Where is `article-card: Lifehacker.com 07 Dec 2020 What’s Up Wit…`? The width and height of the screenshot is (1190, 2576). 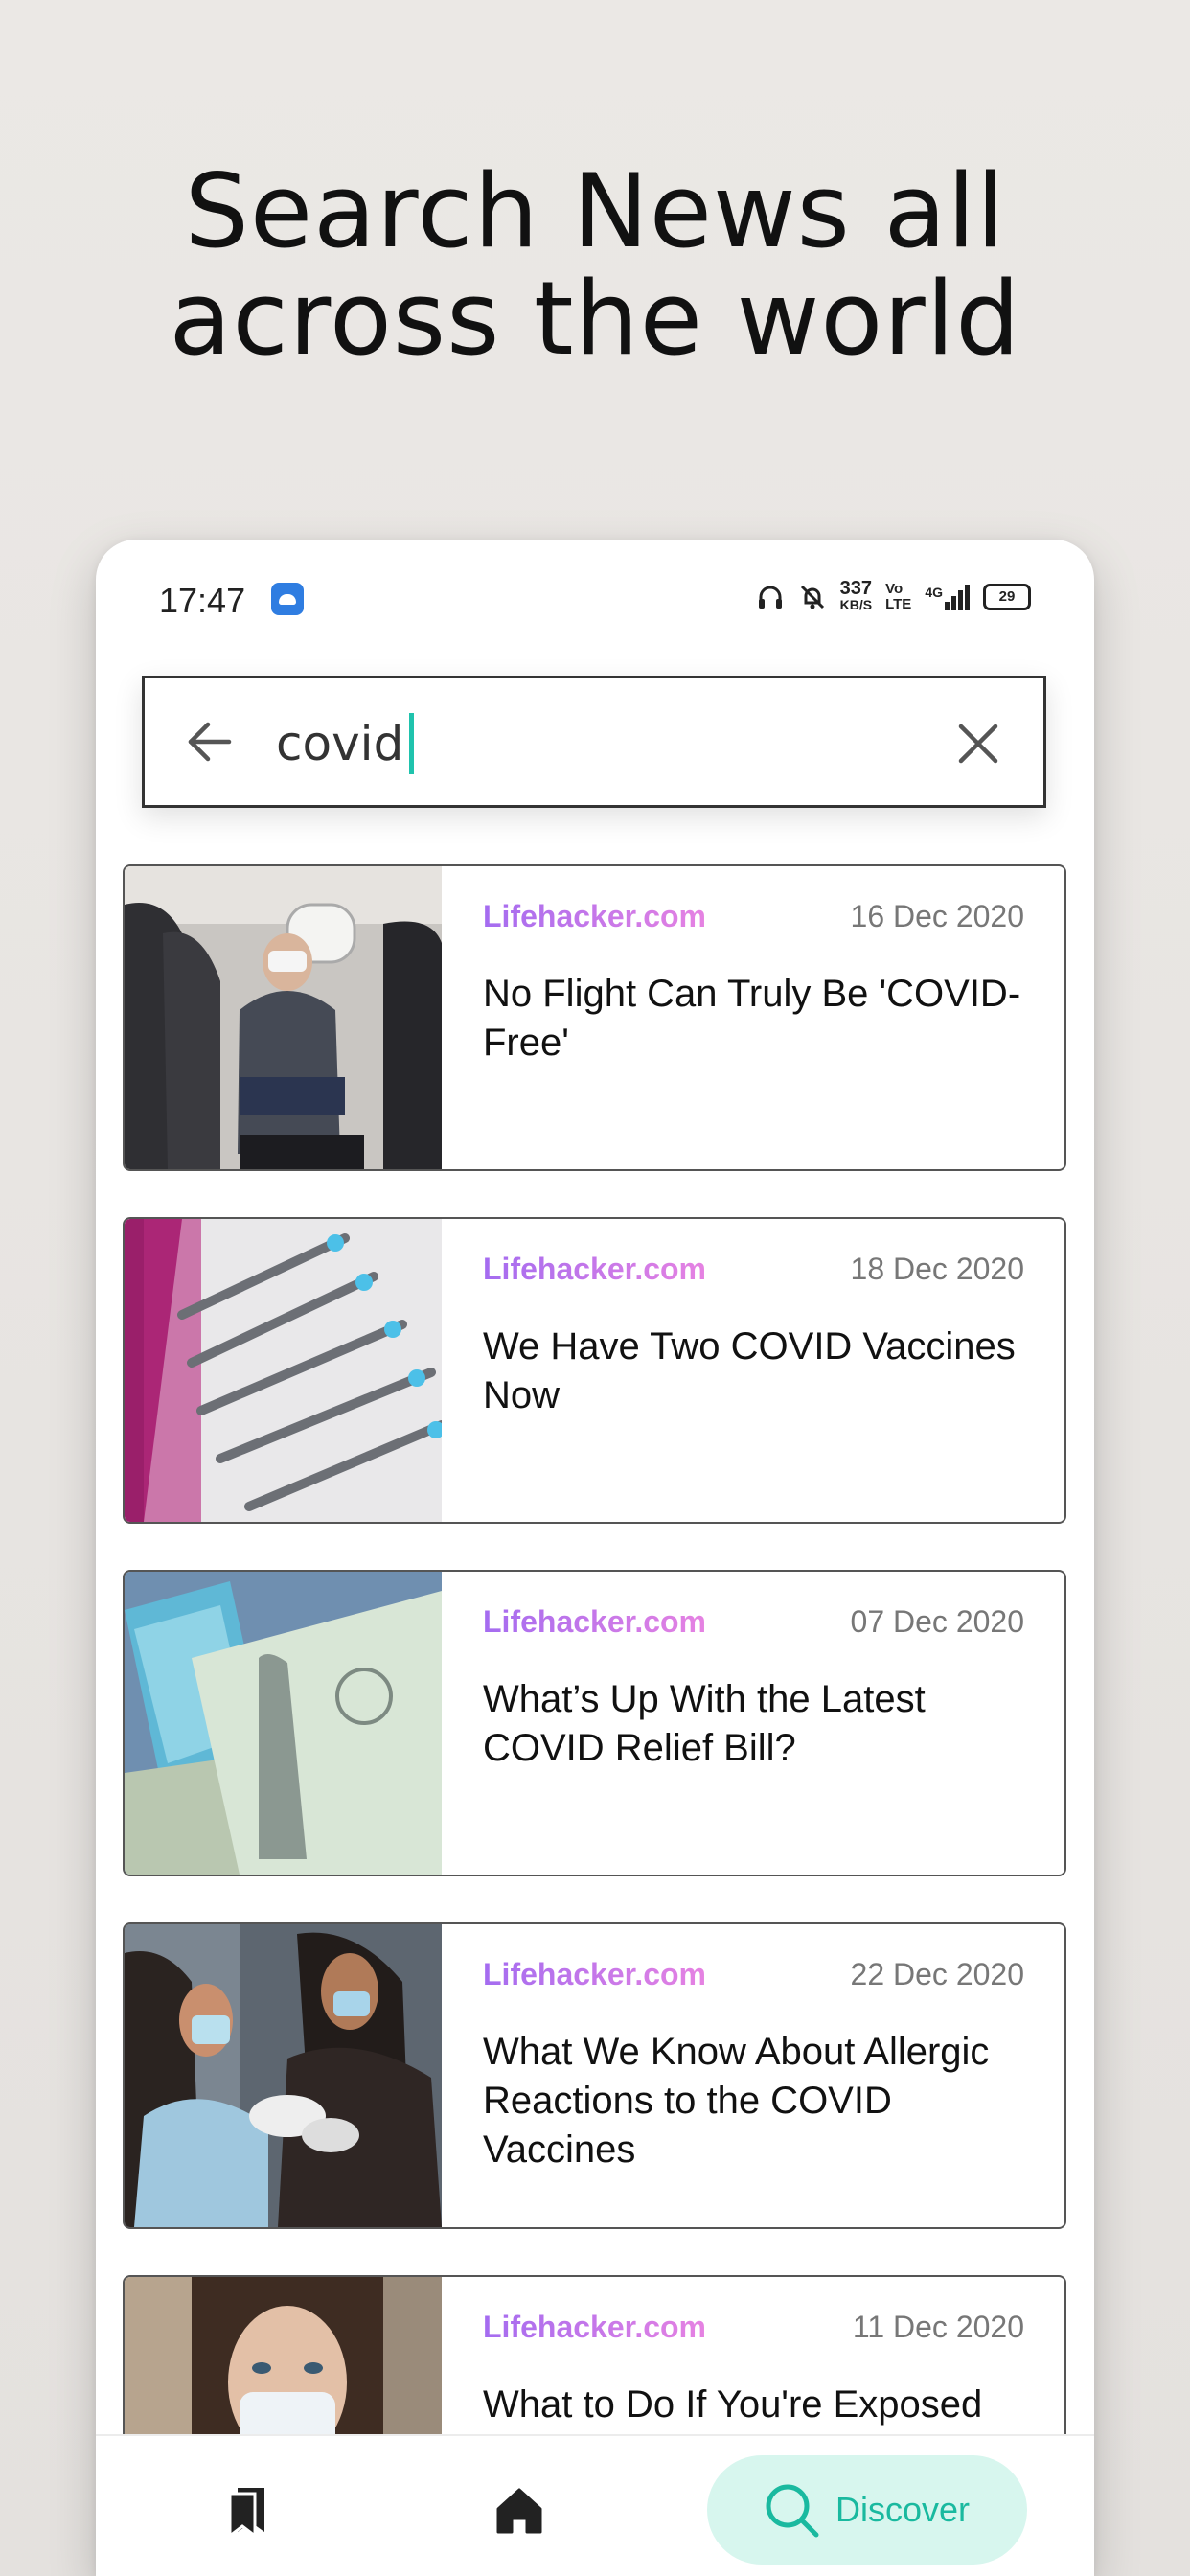
article-card: Lifehacker.com 07 Dec 2020 What’s Up Wit… is located at coordinates (594, 1723).